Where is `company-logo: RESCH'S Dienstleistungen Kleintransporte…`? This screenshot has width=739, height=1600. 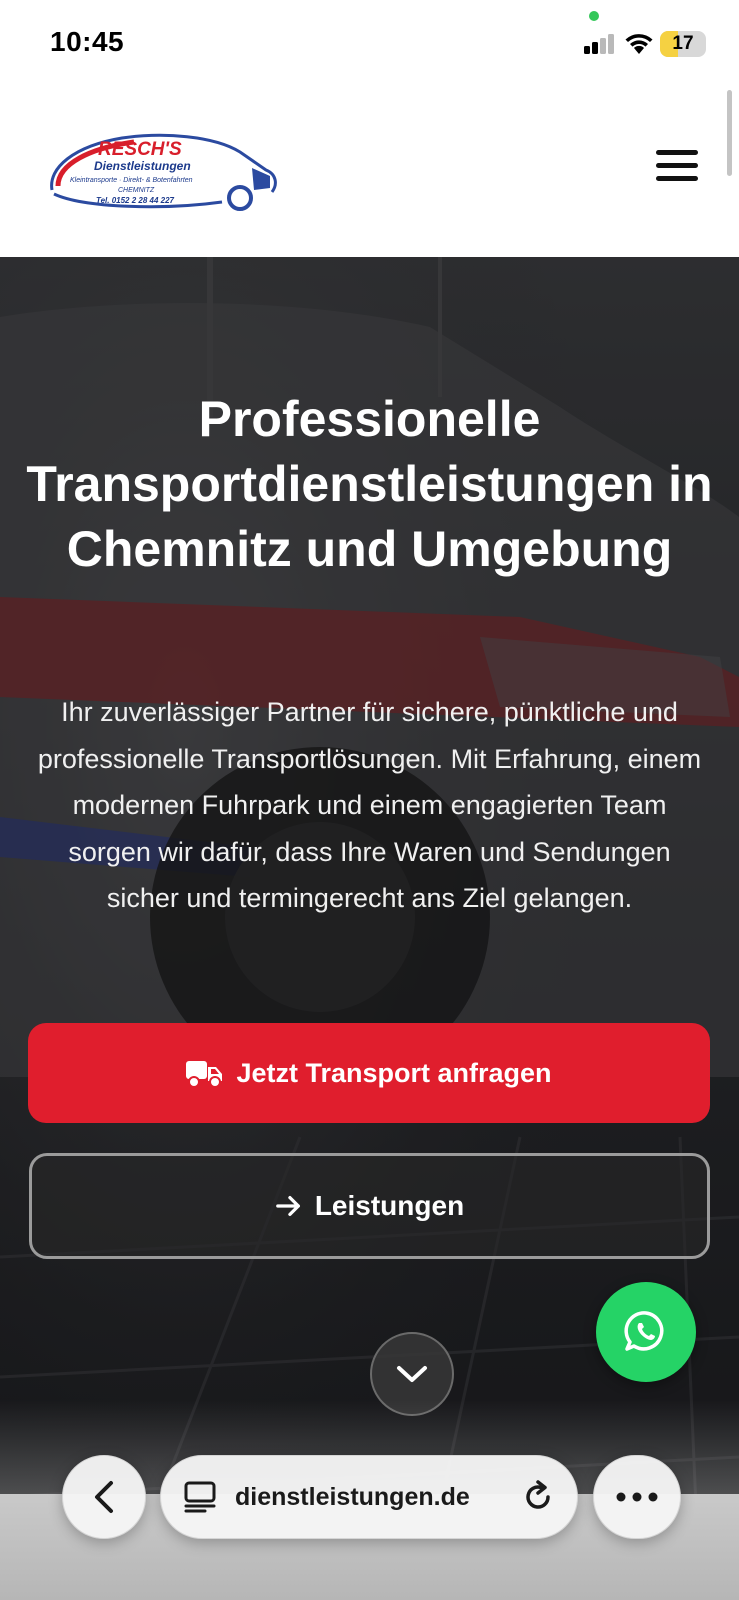 company-logo: RESCH'S Dienstleistungen Kleintransporte… is located at coordinates (164, 173).